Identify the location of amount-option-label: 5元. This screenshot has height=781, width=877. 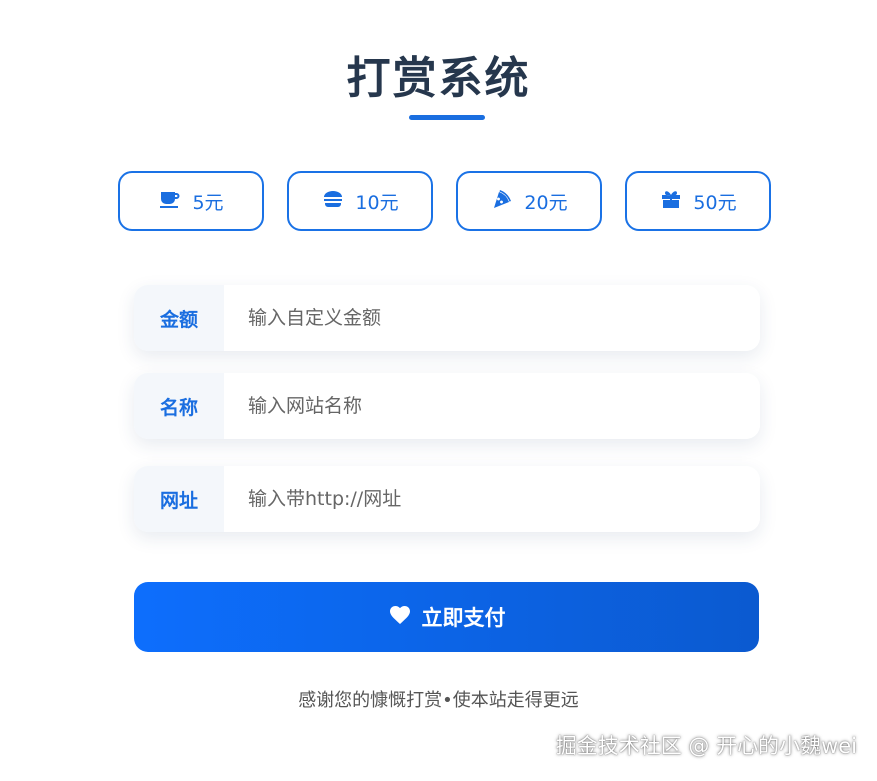
(208, 202).